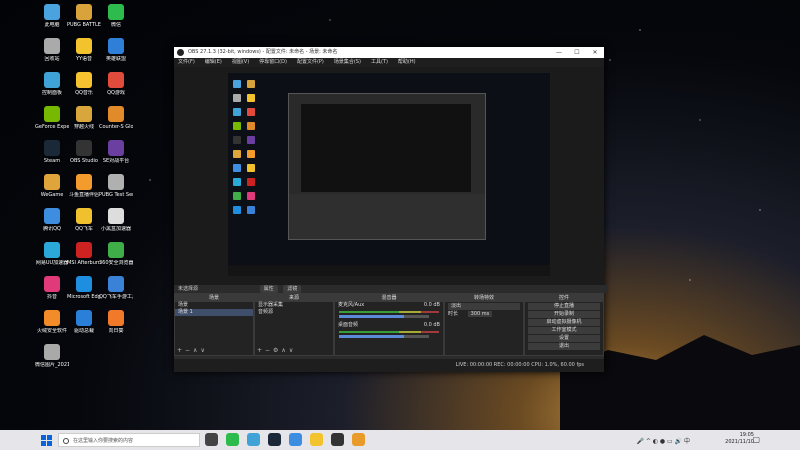 This screenshot has width=800, height=450. I want to click on desktop-icon: QQ飞车手游工具, so click(116, 288).